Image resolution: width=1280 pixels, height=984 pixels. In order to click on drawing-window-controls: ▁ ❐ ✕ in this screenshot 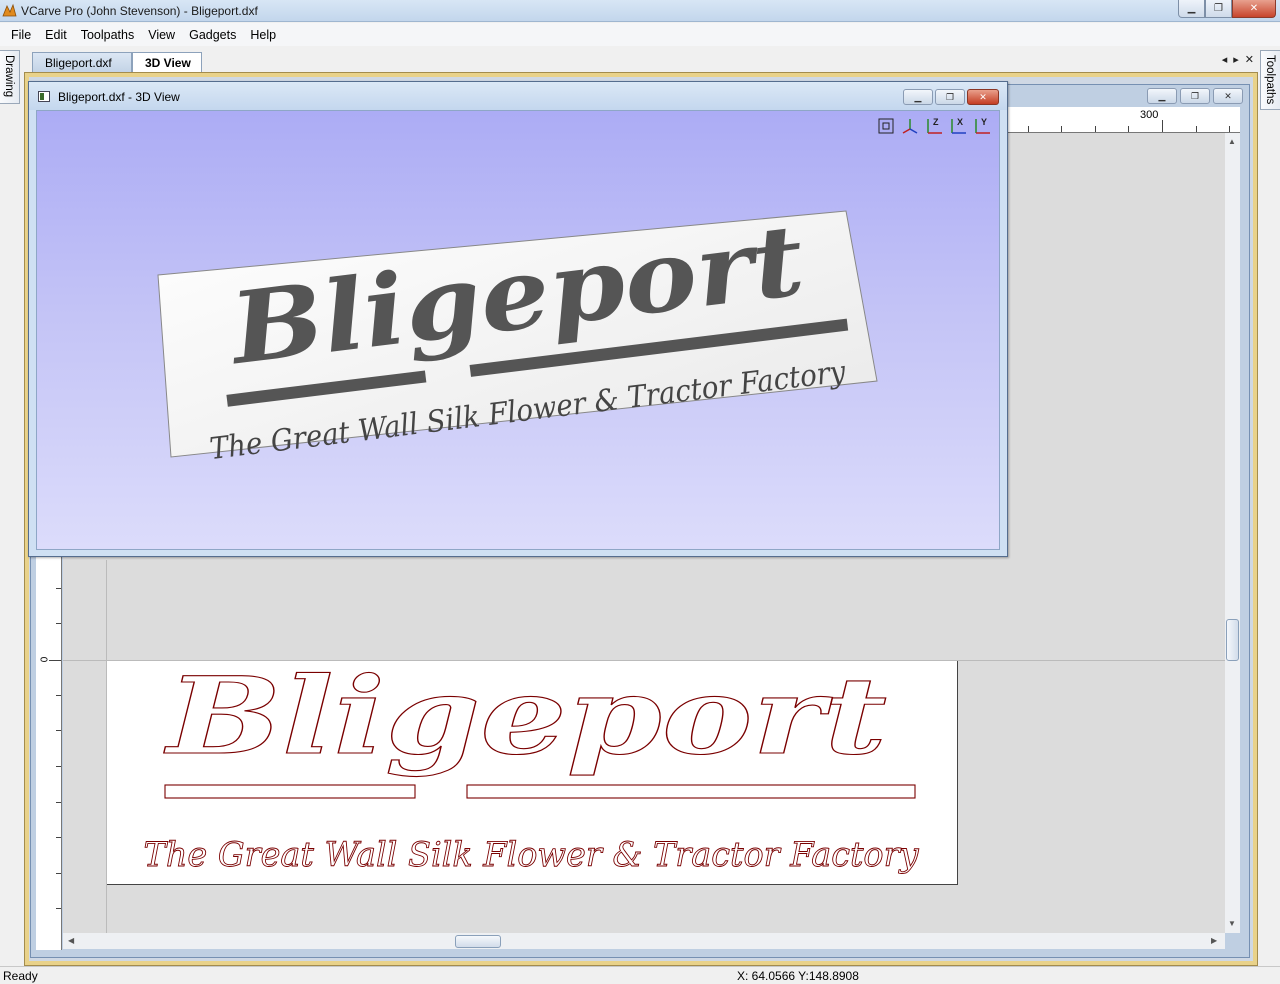, I will do `click(1195, 96)`.